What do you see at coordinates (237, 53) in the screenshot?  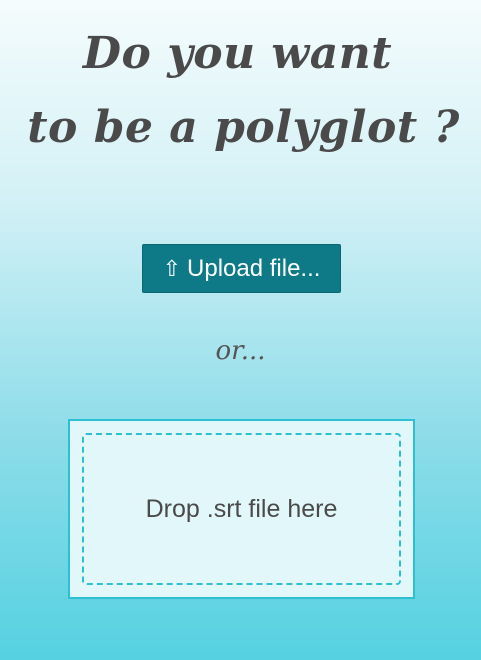 I see `page-title-line-1: Do you want` at bounding box center [237, 53].